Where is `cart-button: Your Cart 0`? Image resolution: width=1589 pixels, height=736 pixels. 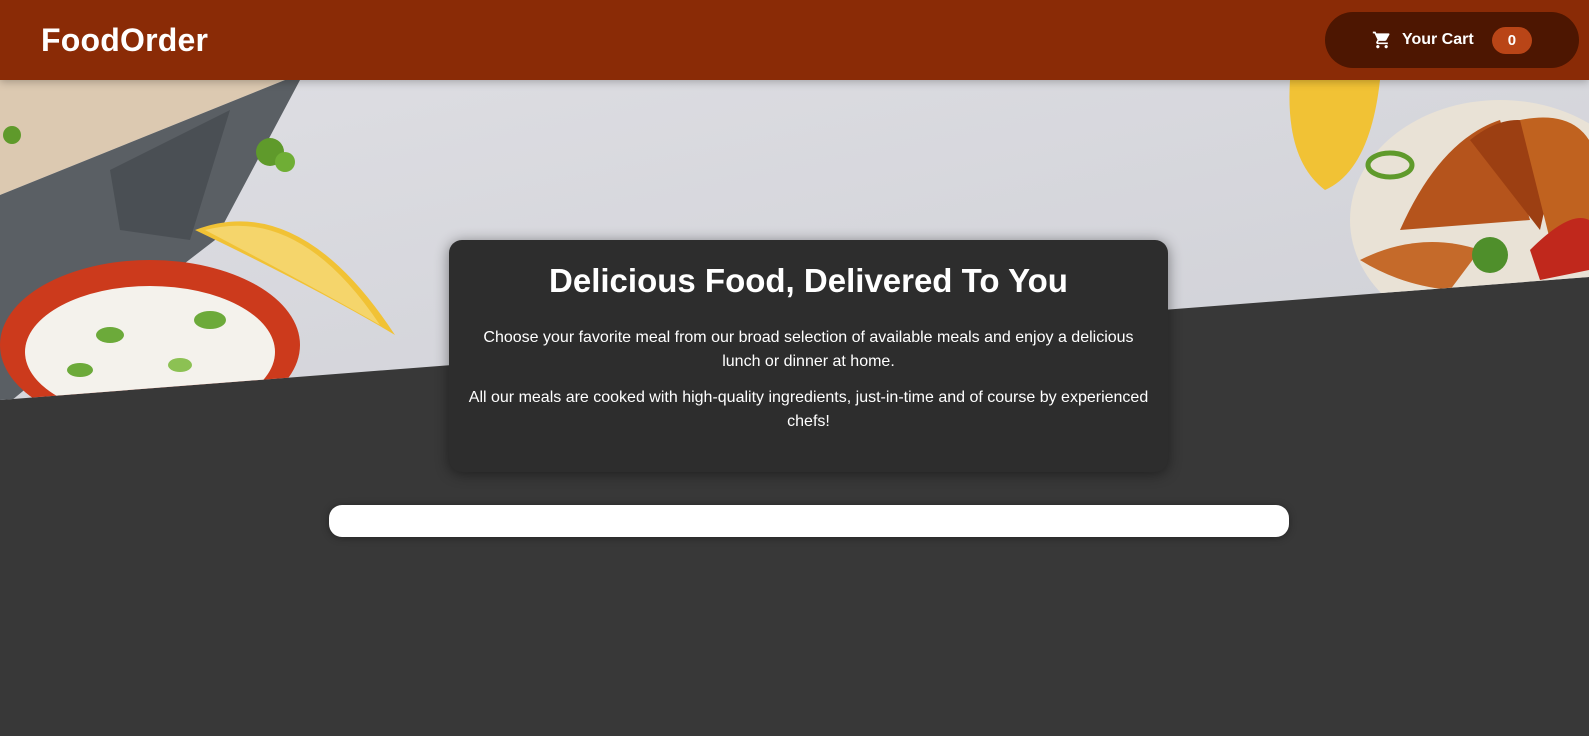 cart-button: Your Cart 0 is located at coordinates (1452, 40).